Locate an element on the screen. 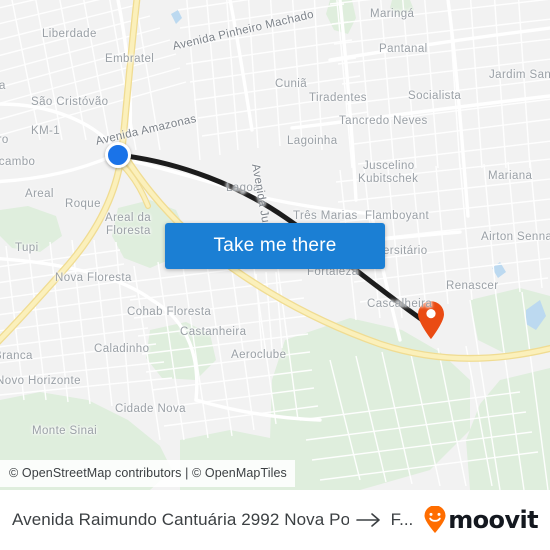 Image resolution: width=550 pixels, height=550 pixels. origin-marker is located at coordinates (118, 155).